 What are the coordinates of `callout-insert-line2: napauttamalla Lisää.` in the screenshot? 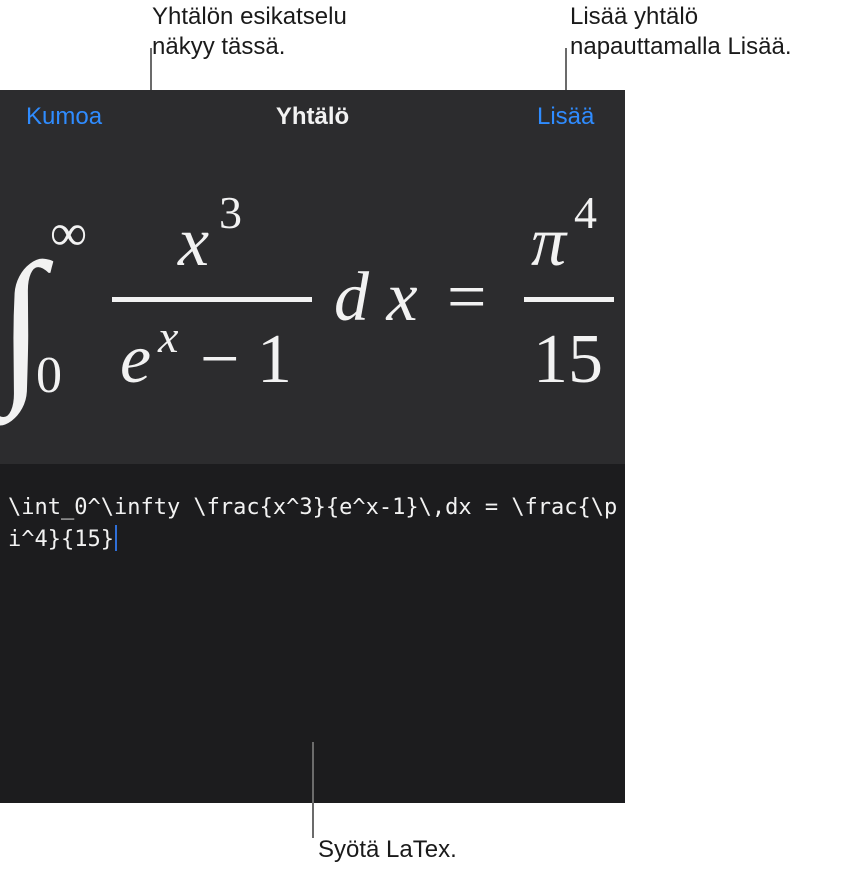 It's located at (681, 46).